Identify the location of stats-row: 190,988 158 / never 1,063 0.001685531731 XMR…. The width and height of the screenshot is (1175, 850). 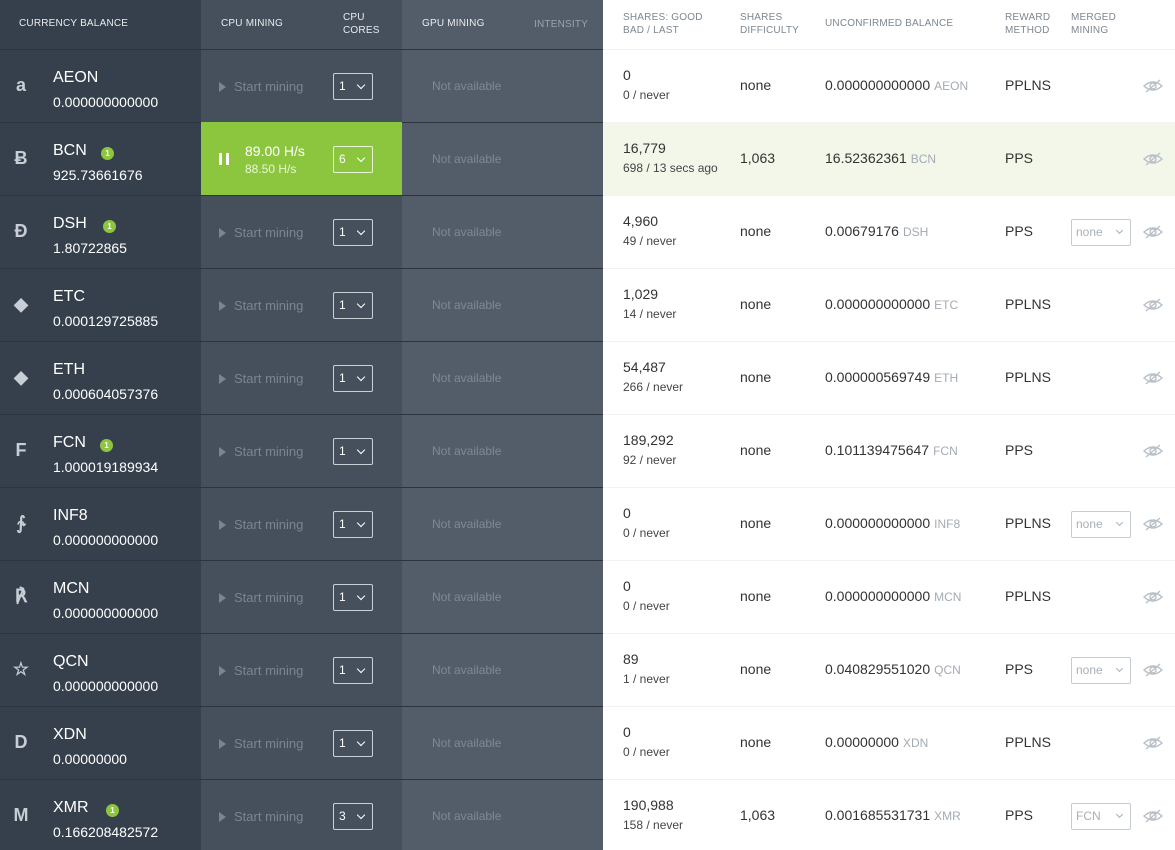
(889, 814).